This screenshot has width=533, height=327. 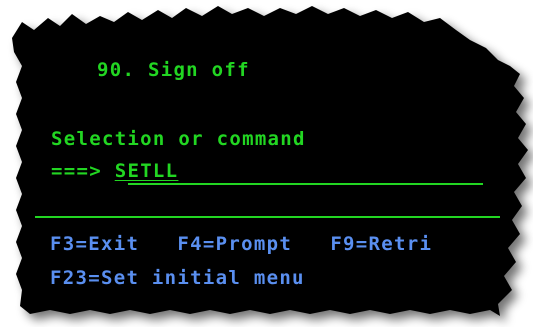 I want to click on fkey-label: Set initial menu, so click(x=202, y=278).